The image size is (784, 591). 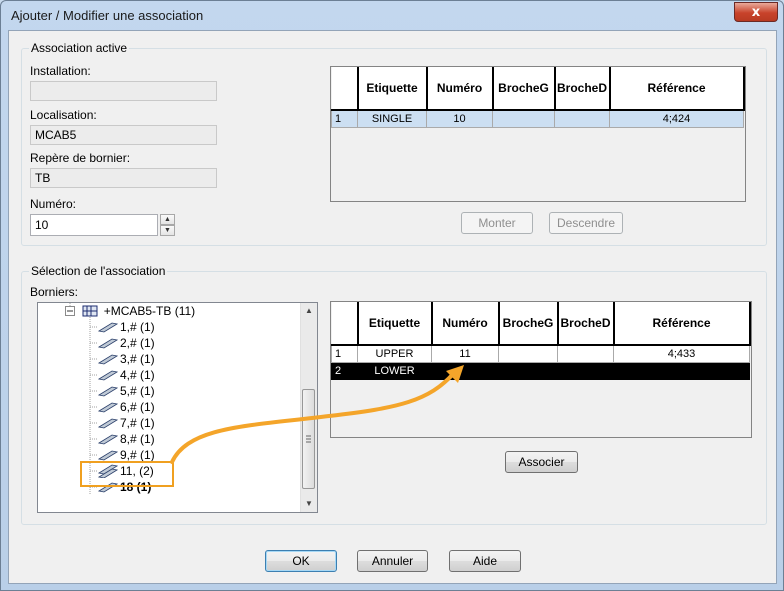 I want to click on scroll-thumb, so click(x=308, y=439).